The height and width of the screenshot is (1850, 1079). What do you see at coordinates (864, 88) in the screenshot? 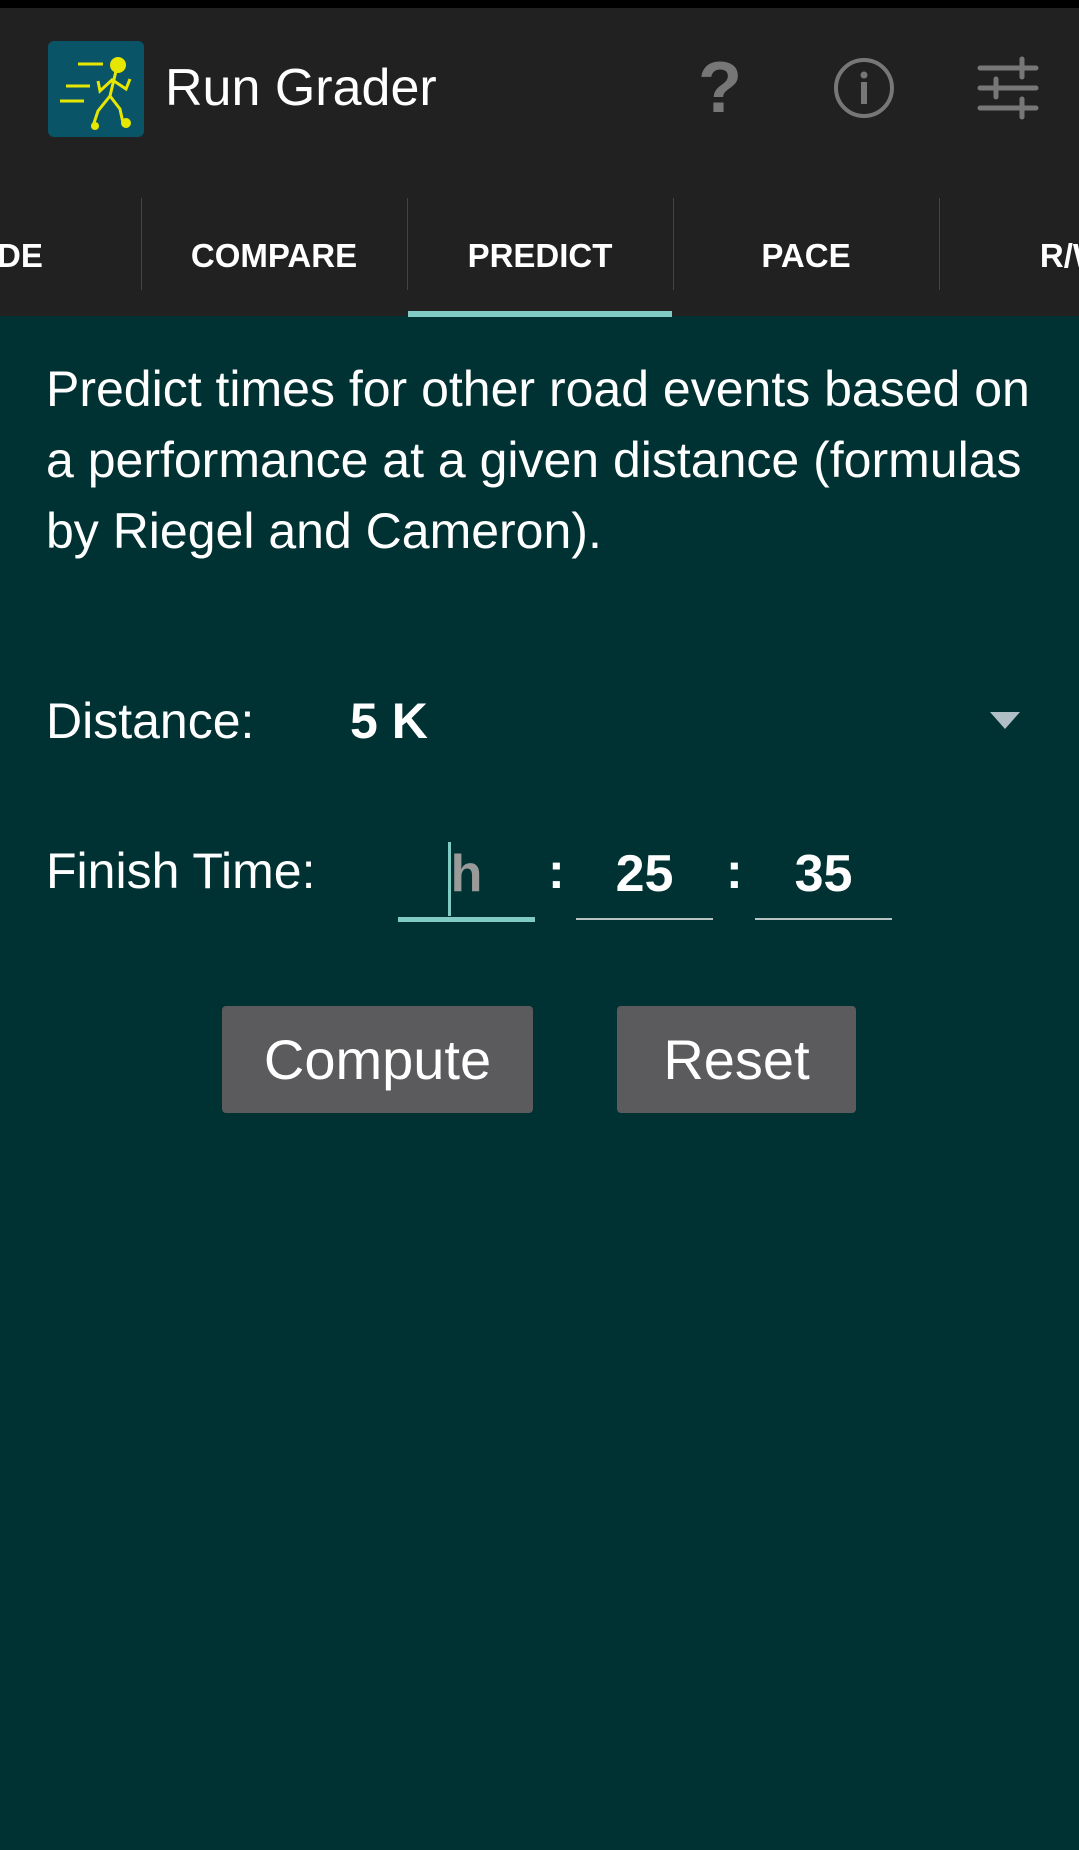
I see `info-icon` at bounding box center [864, 88].